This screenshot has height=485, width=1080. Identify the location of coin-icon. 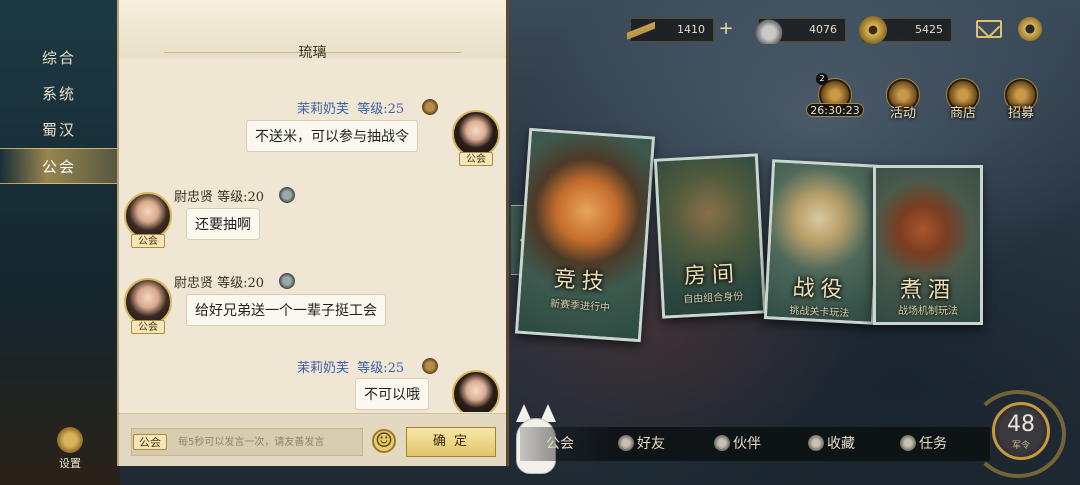
(873, 30).